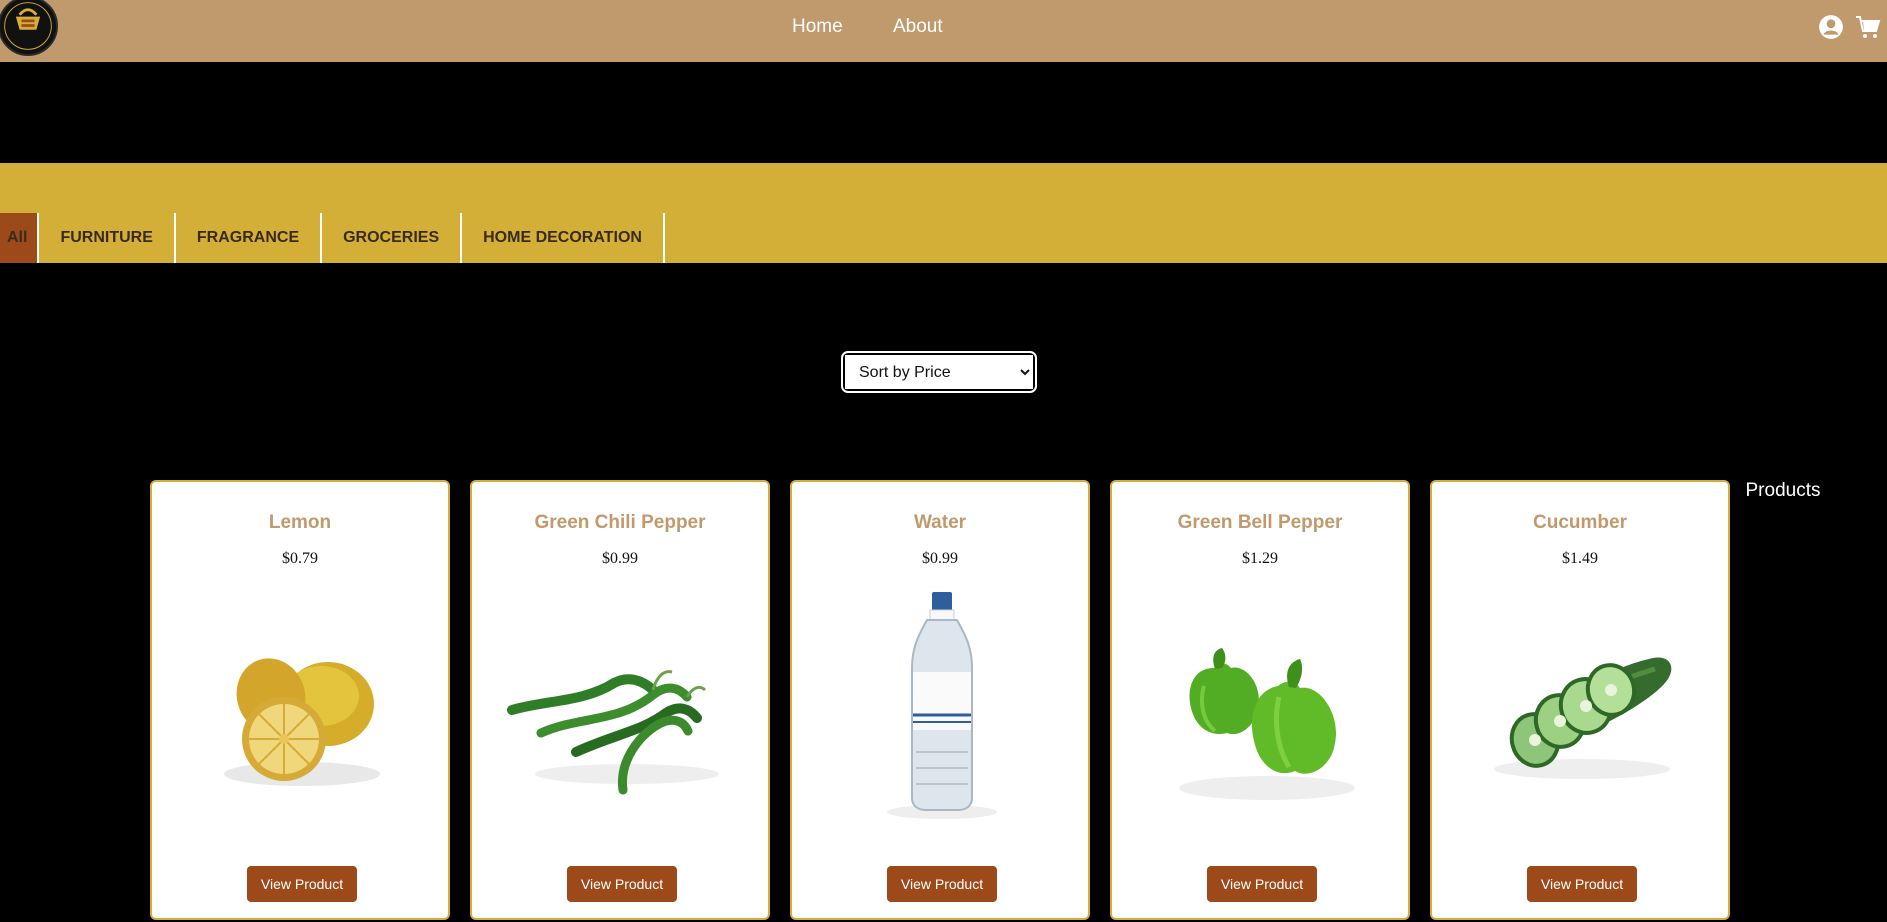 The image size is (1887, 922). What do you see at coordinates (1580, 558) in the screenshot?
I see `product-price: $1.49` at bounding box center [1580, 558].